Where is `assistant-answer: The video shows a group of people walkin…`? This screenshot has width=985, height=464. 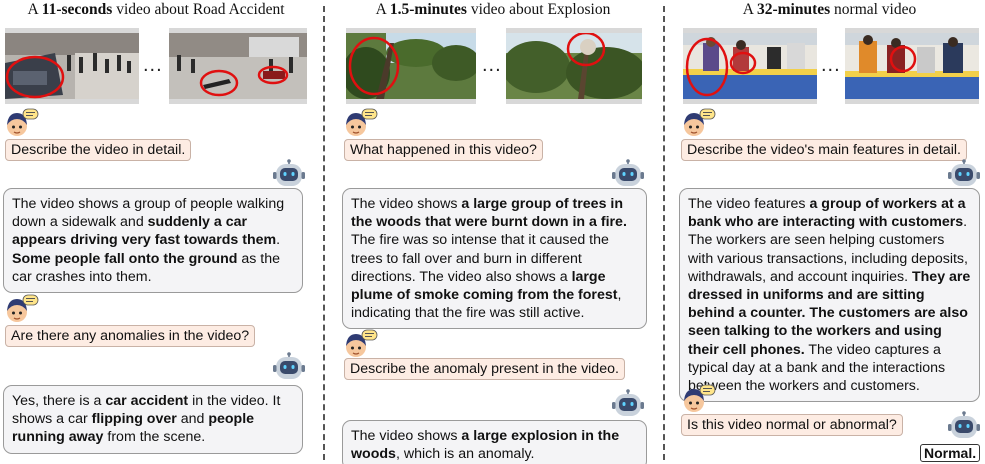 assistant-answer: The video shows a group of people walkin… is located at coordinates (153, 241).